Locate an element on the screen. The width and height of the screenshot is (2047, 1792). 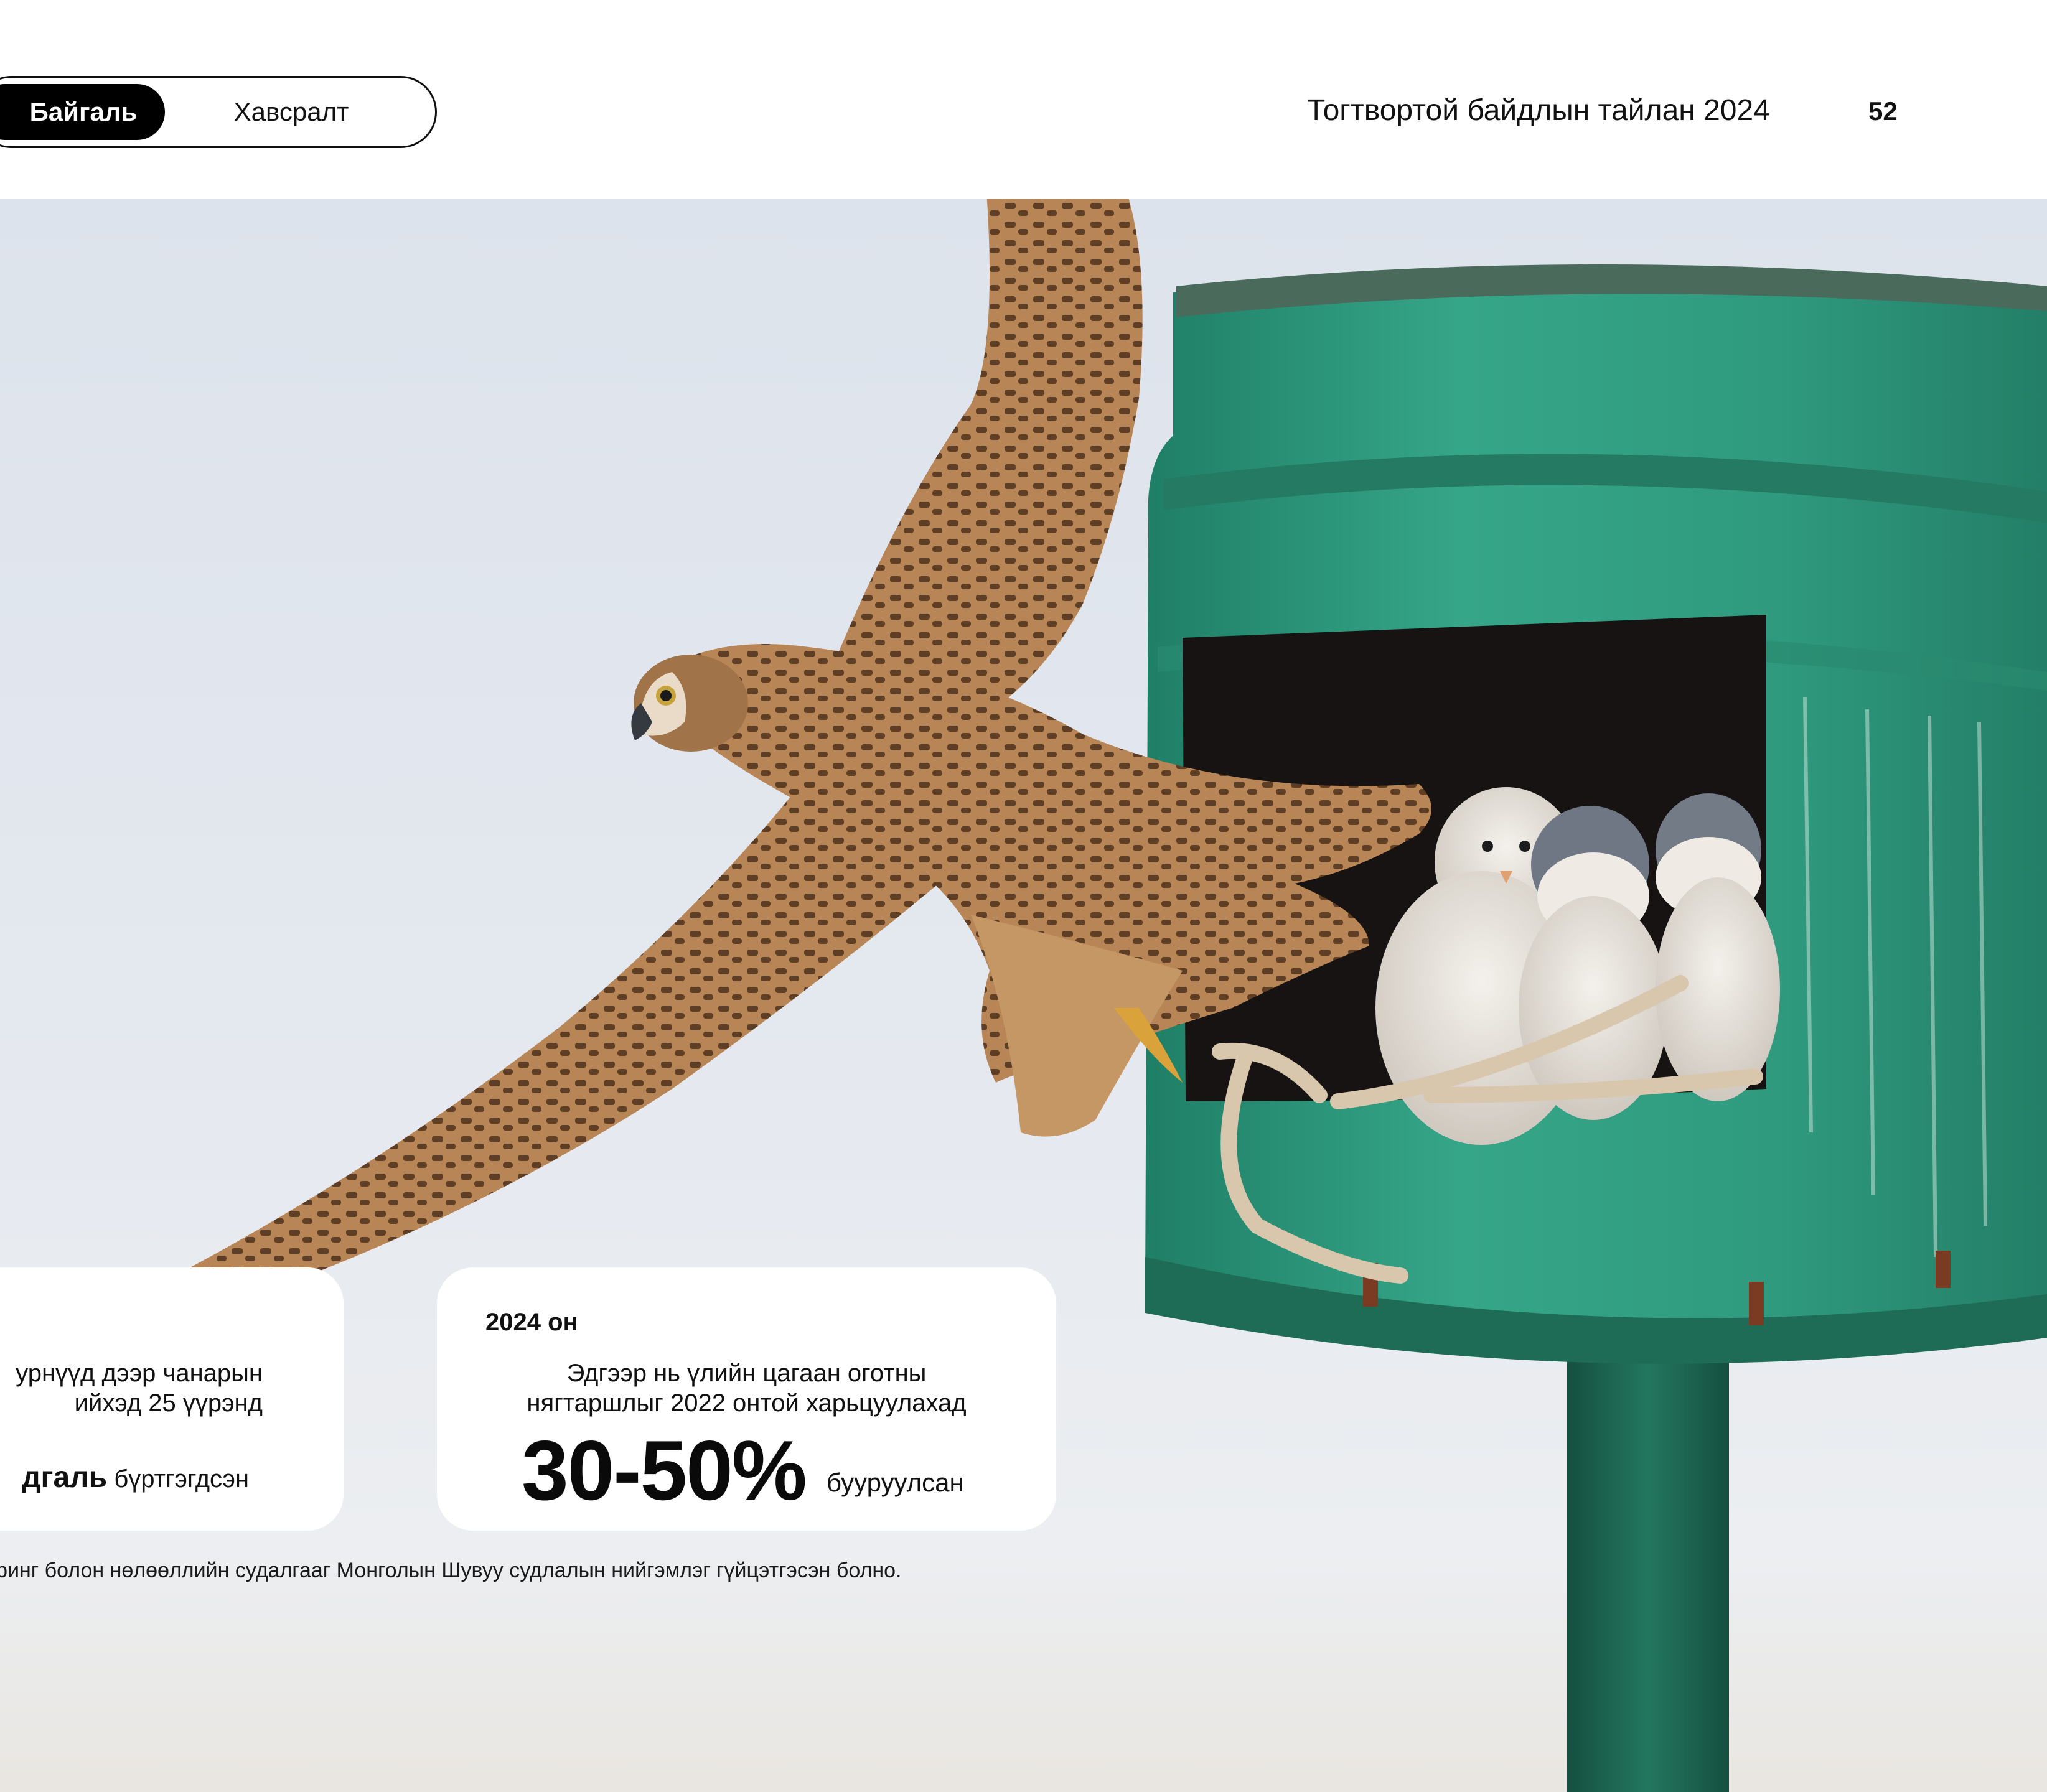
left-card-bottom: дгаль бүртгэгдсэн is located at coordinates (135, 1477).